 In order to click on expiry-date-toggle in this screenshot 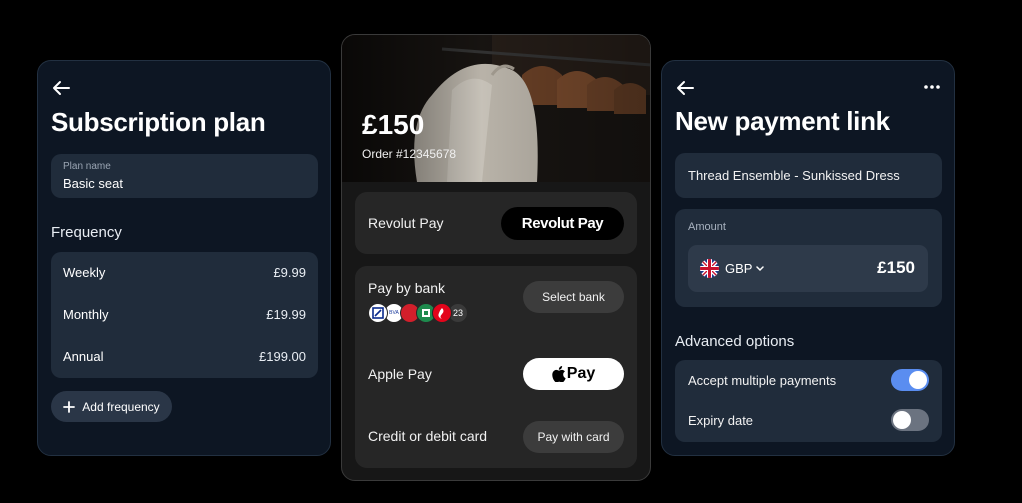, I will do `click(910, 420)`.